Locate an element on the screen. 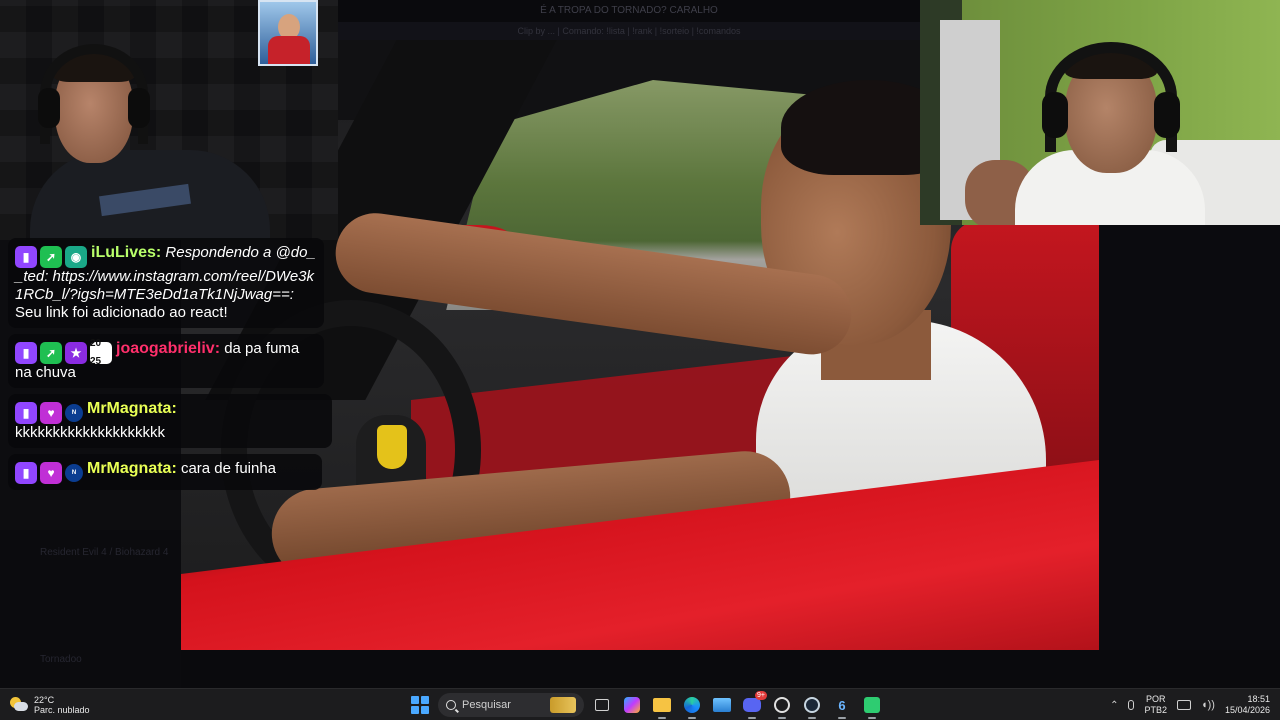 Image resolution: width=1280 pixels, height=720 pixels. system-tray: ⌃ POR PTB2 ◖)) 18:51 15/04/2026 is located at coordinates (1190, 705).